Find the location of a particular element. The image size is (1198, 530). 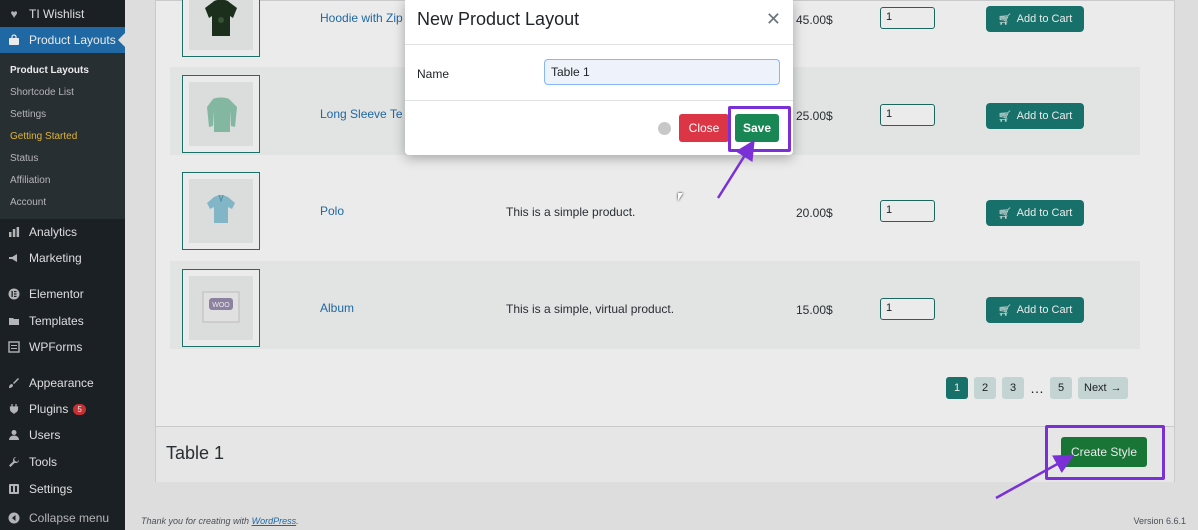

sidebar-item-product-layouts: Product Layouts is located at coordinates (62, 40).